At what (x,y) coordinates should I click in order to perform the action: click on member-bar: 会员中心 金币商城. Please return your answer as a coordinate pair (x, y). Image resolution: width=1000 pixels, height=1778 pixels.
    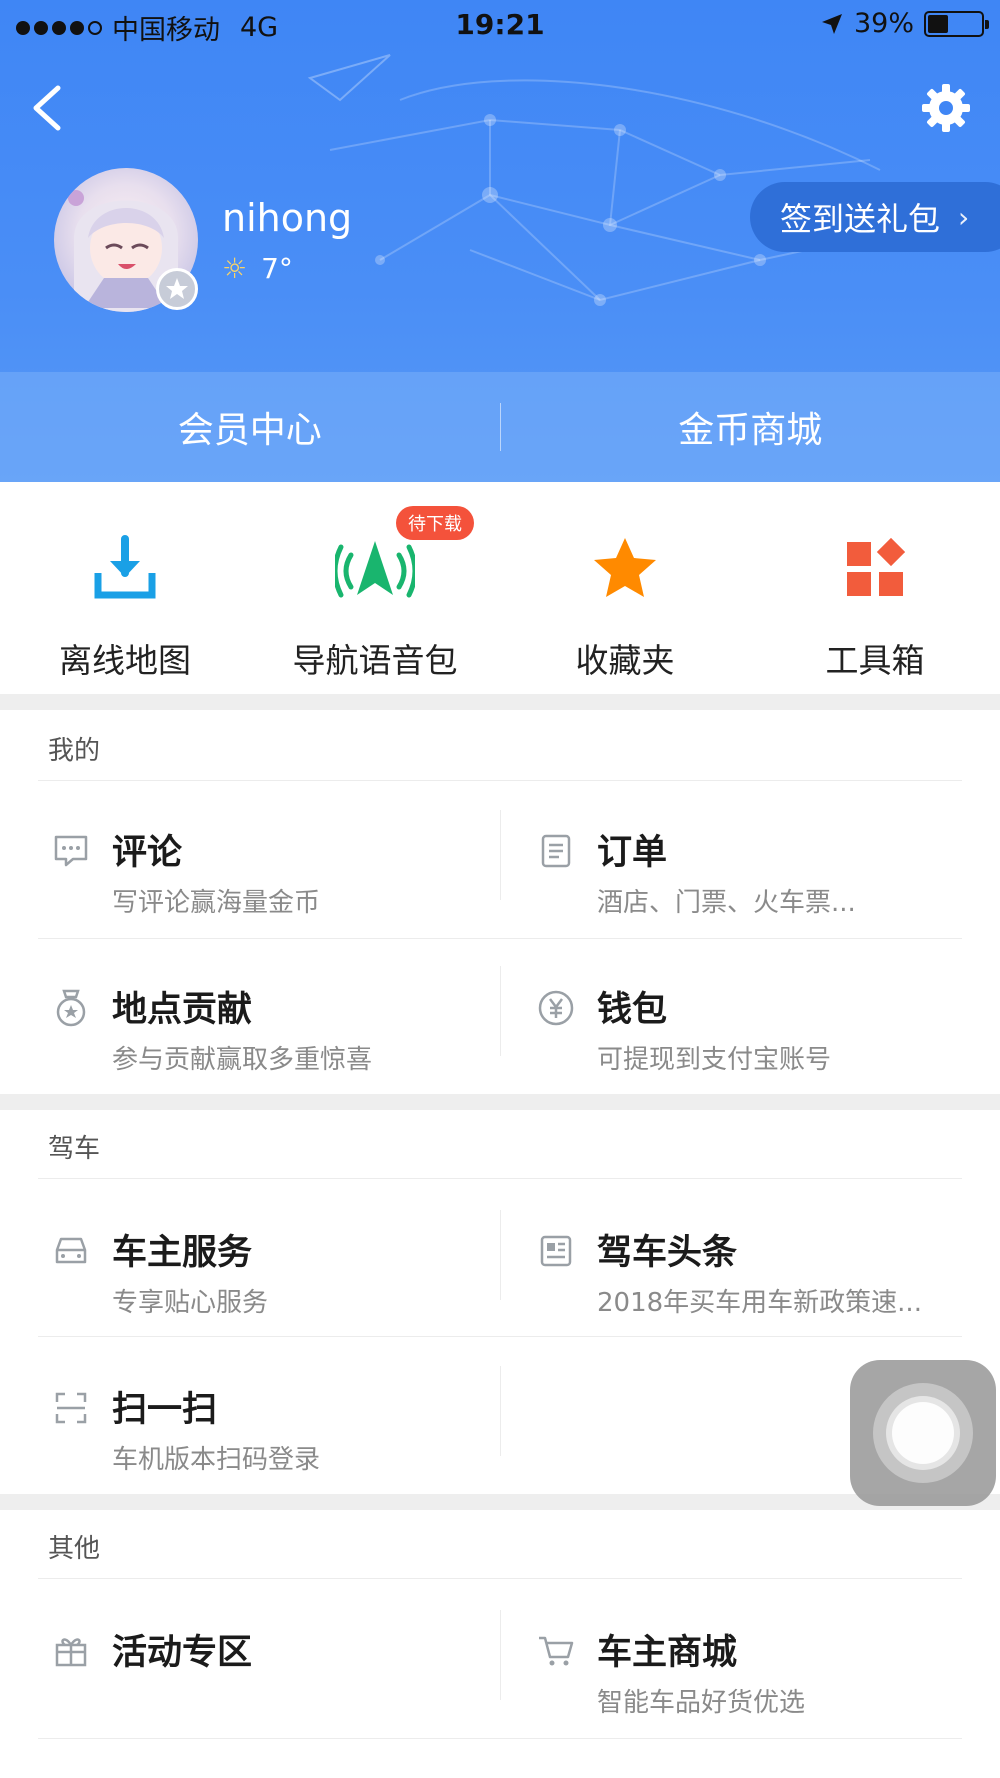
    Looking at the image, I should click on (500, 427).